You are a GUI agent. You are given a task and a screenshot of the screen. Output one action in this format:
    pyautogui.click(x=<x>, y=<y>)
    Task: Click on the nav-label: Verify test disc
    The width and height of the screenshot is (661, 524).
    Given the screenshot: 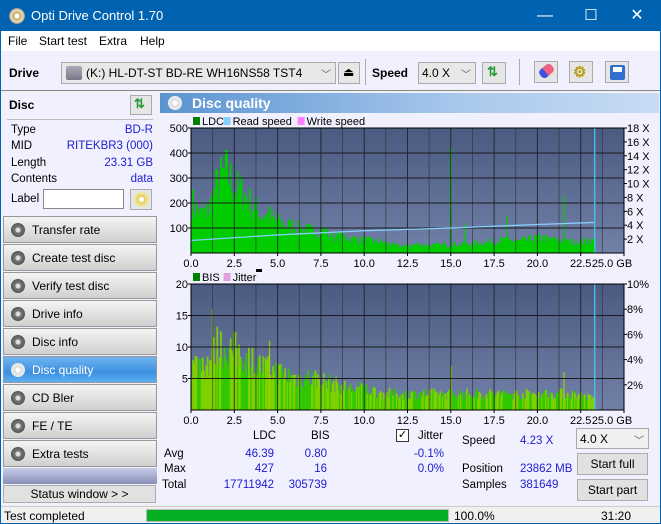 What is the action you would take?
    pyautogui.click(x=71, y=286)
    